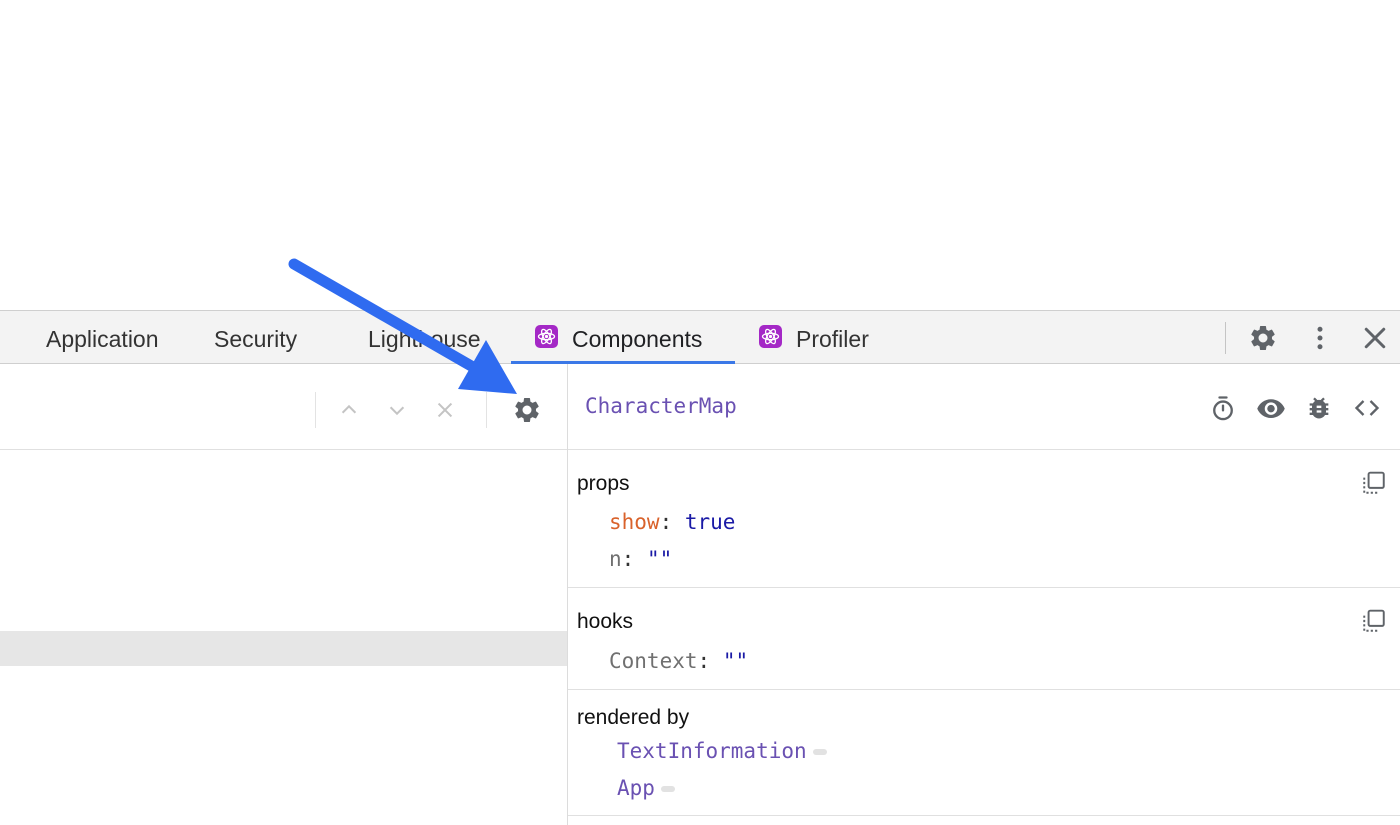  I want to click on chevron-up-icon, so click(349, 409).